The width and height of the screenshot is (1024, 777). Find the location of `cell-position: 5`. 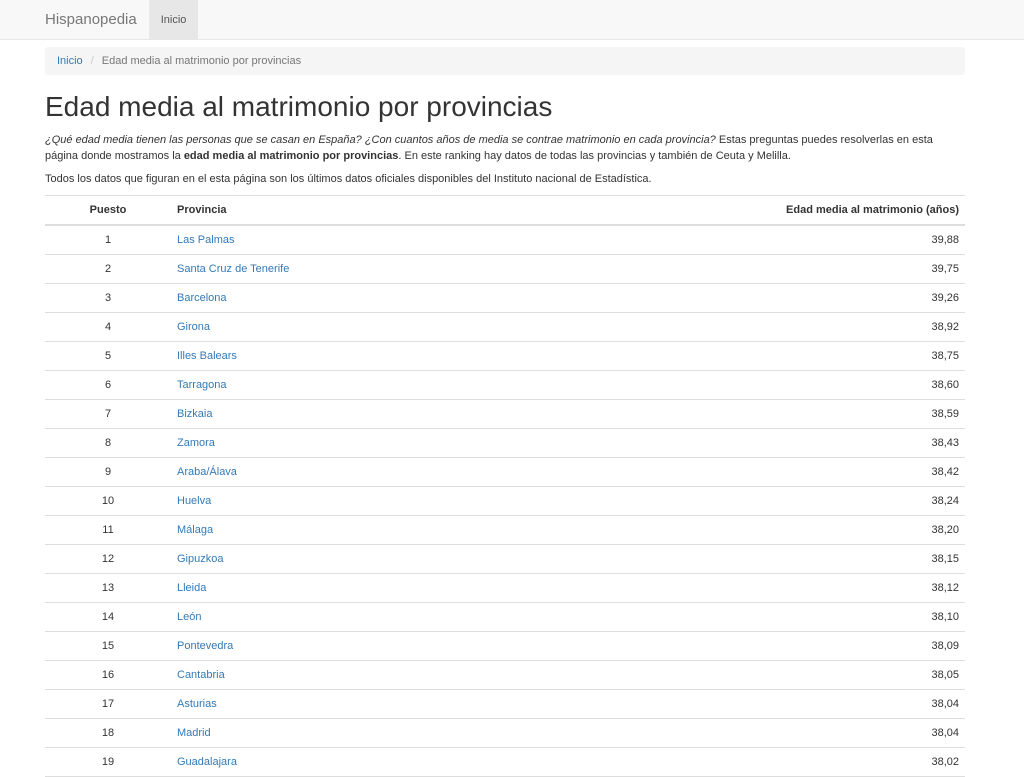

cell-position: 5 is located at coordinates (108, 356).